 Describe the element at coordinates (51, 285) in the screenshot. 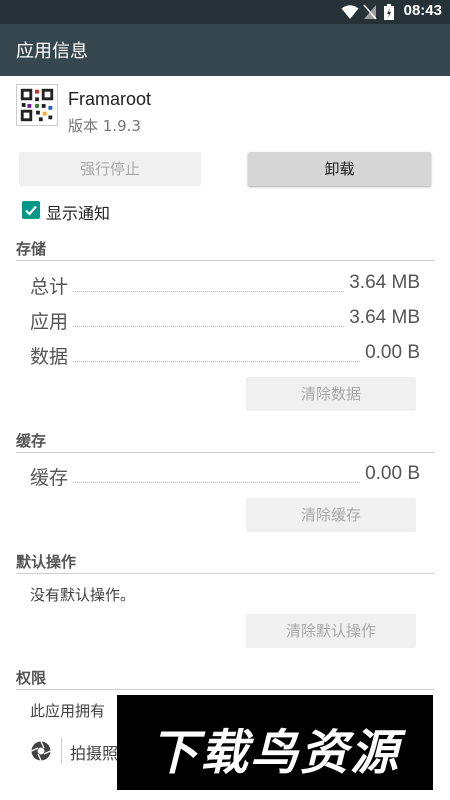

I see `storage-total-label: 总计` at that location.